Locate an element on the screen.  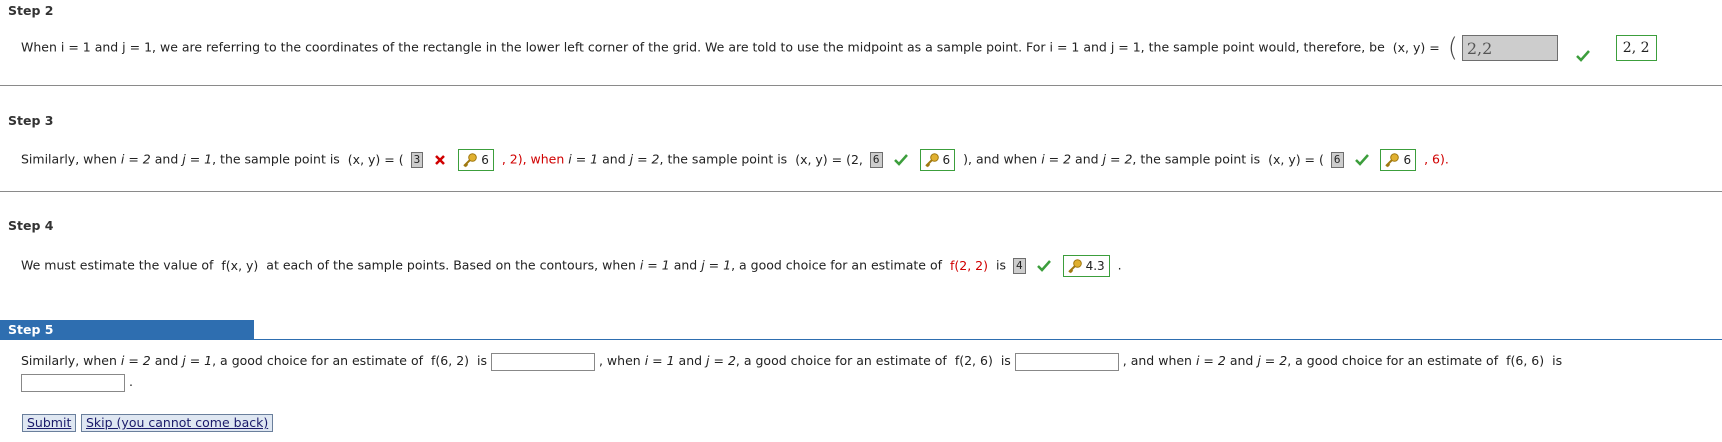
step3-entry-1: 3 is located at coordinates (417, 160).